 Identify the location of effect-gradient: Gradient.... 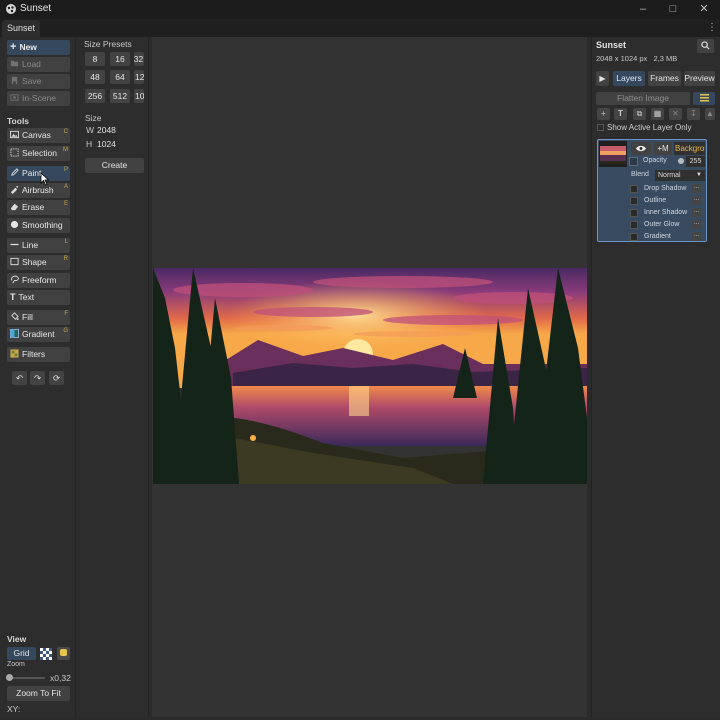
(668, 236).